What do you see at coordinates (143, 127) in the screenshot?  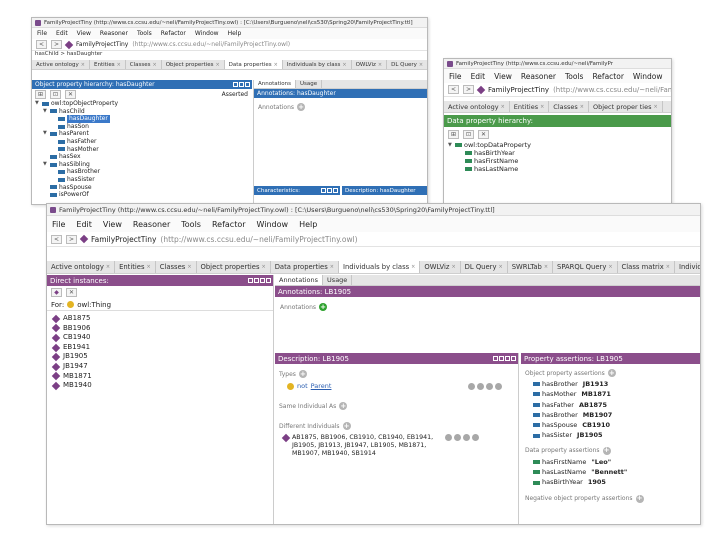 I see `tree-item-hasson: hasSon` at bounding box center [143, 127].